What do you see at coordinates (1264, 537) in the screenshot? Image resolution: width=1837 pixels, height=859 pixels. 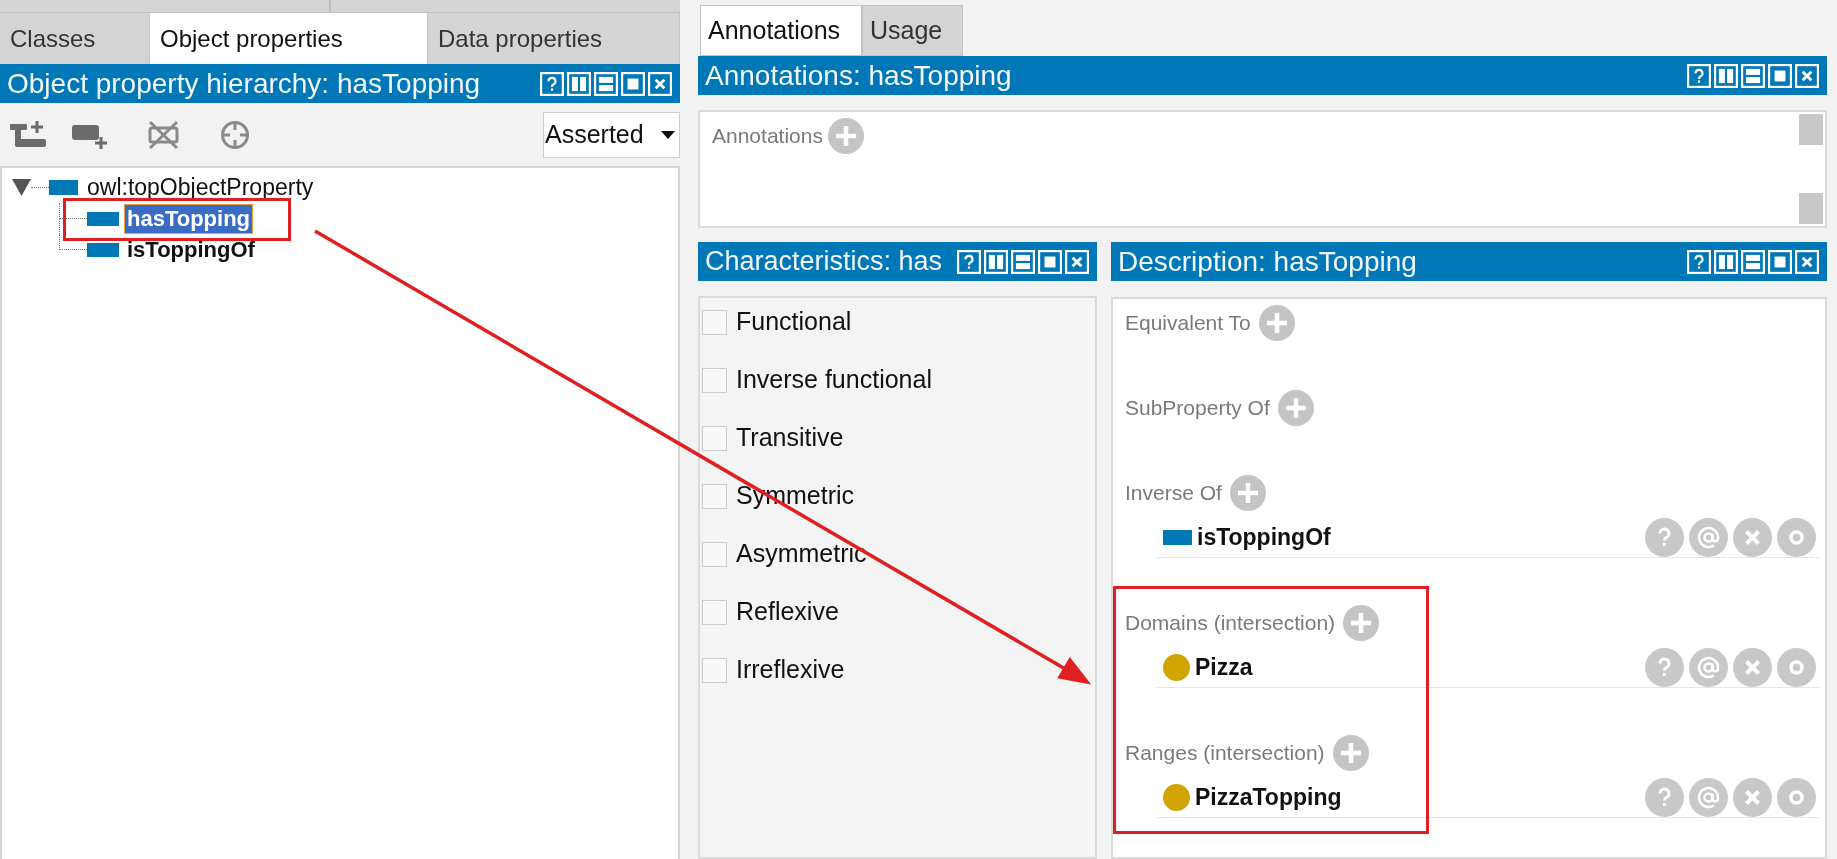 I see `entity-link: isToppingOf` at bounding box center [1264, 537].